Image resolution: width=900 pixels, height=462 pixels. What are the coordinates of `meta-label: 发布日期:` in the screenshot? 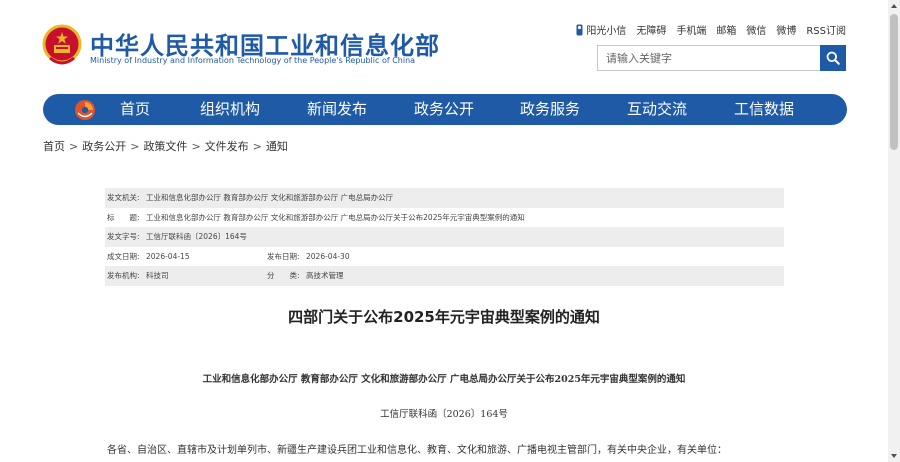 It's located at (283, 256).